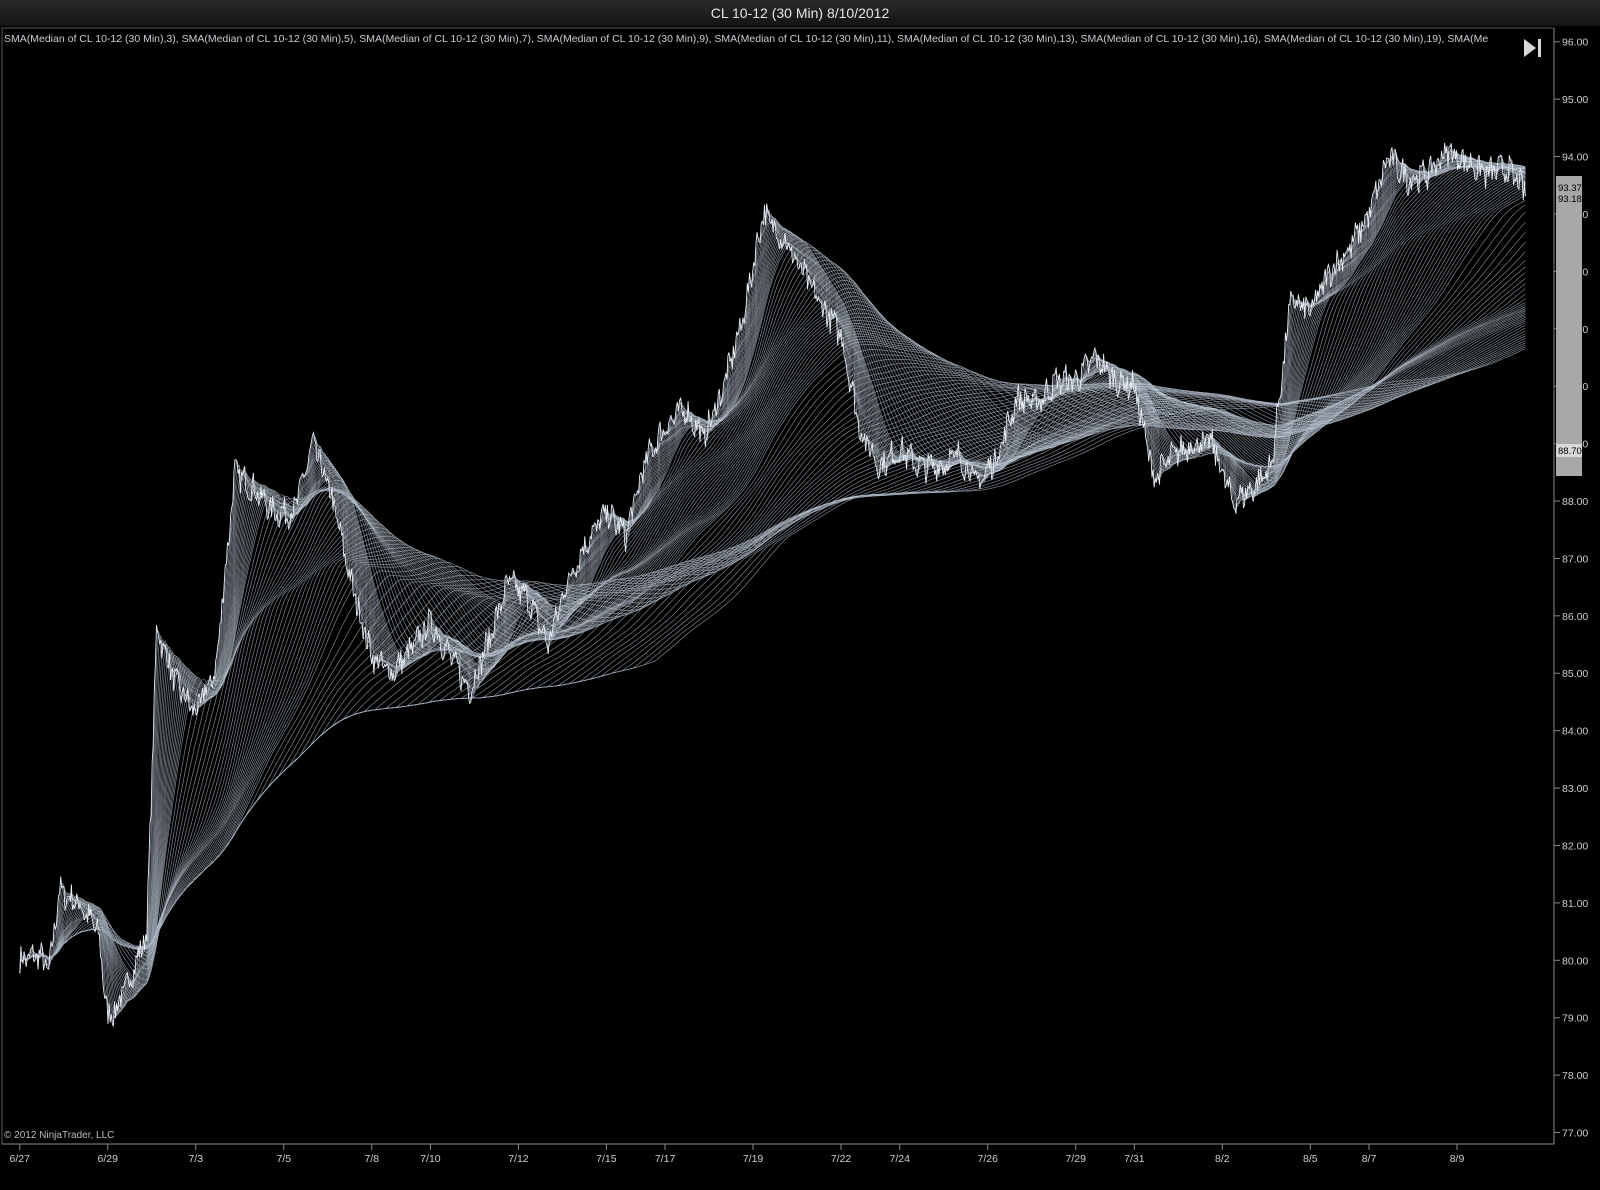 The image size is (1600, 1190). What do you see at coordinates (899, 1159) in the screenshot?
I see `x-tick-label: 7/24` at bounding box center [899, 1159].